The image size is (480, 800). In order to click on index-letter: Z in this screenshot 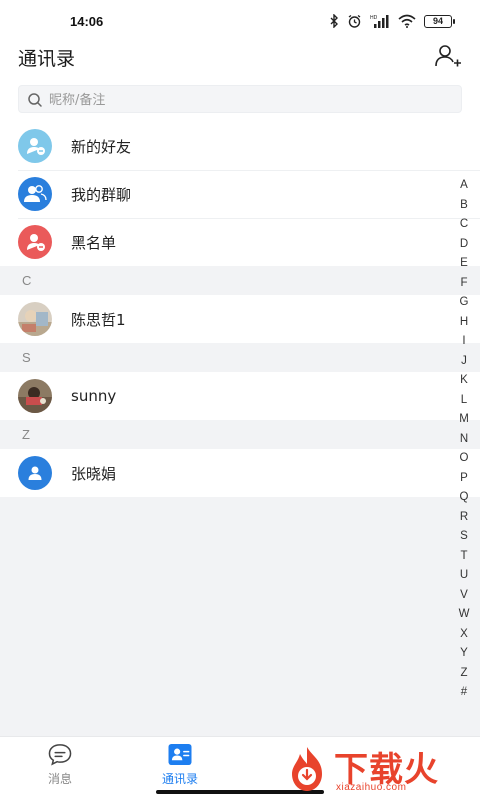, I will do `click(463, 674)`.